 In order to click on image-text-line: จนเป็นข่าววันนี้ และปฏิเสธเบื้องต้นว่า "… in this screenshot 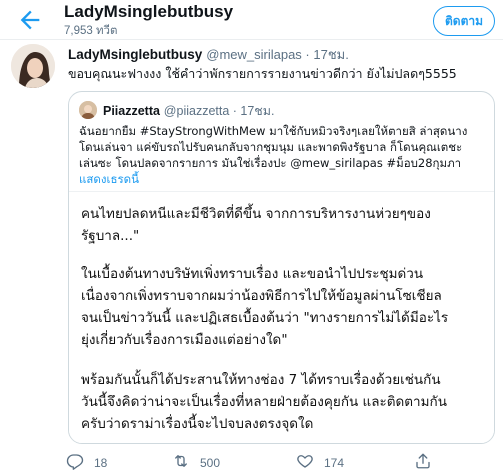, I will do `click(265, 318)`.